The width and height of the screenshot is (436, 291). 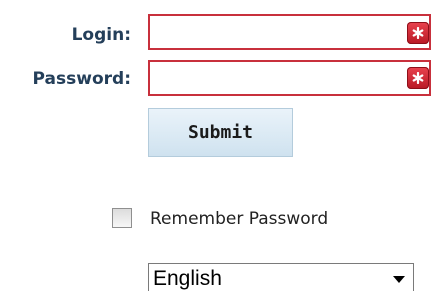 I want to click on remember-password-checkbox, so click(x=122, y=218).